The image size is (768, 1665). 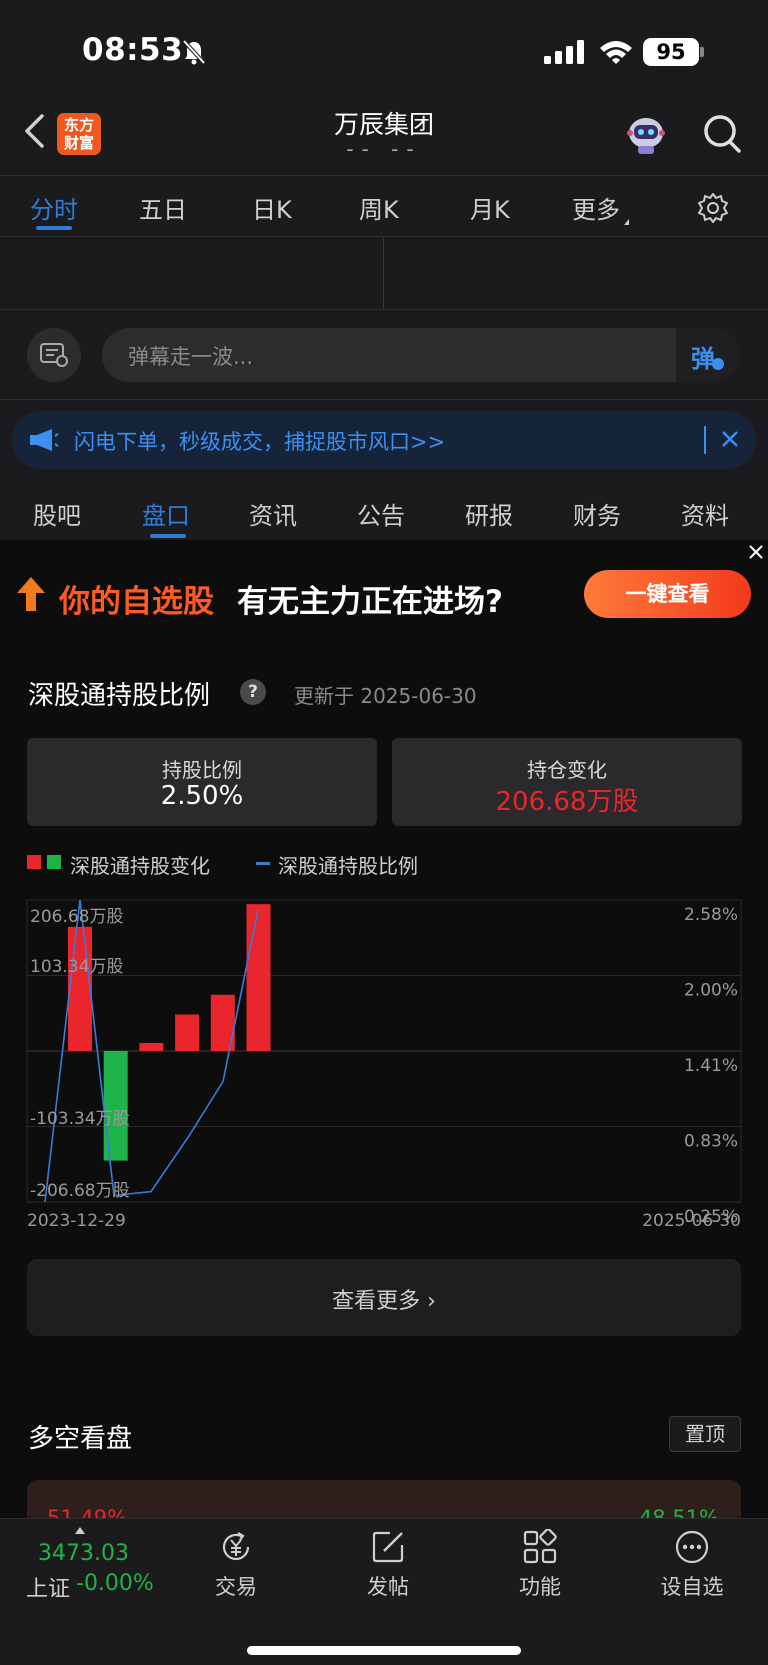 I want to click on danmaku-settings-button, so click(x=54, y=355).